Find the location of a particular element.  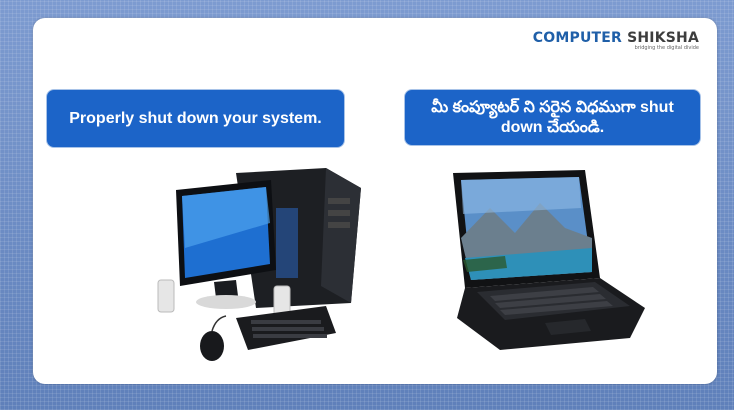

laptop-computer-image is located at coordinates (547, 260).